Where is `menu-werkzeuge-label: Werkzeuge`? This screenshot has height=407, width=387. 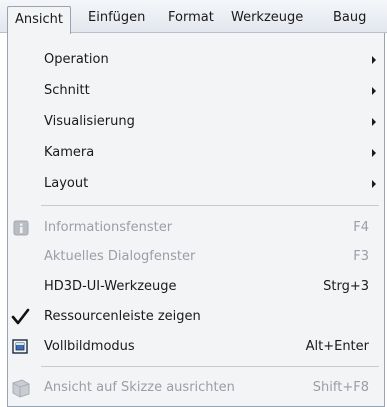 menu-werkzeuge-label: Werkzeuge is located at coordinates (267, 17).